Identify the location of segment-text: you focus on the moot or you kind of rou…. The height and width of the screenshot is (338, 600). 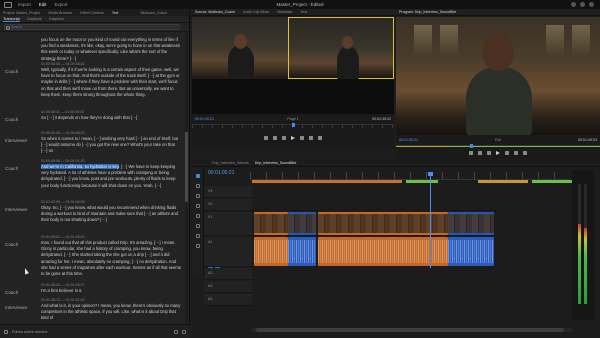
(111, 49).